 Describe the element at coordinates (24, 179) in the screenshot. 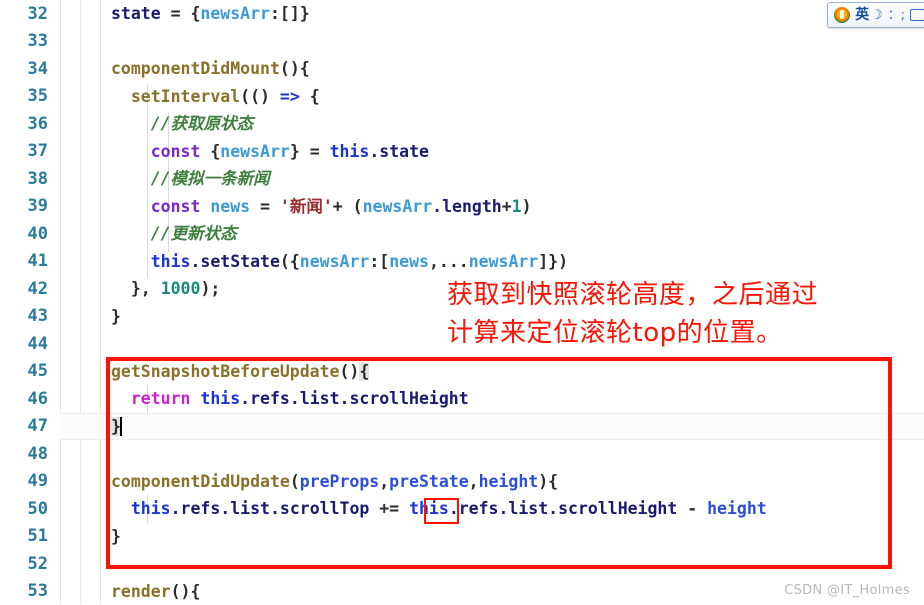

I see `line-number: 38` at that location.